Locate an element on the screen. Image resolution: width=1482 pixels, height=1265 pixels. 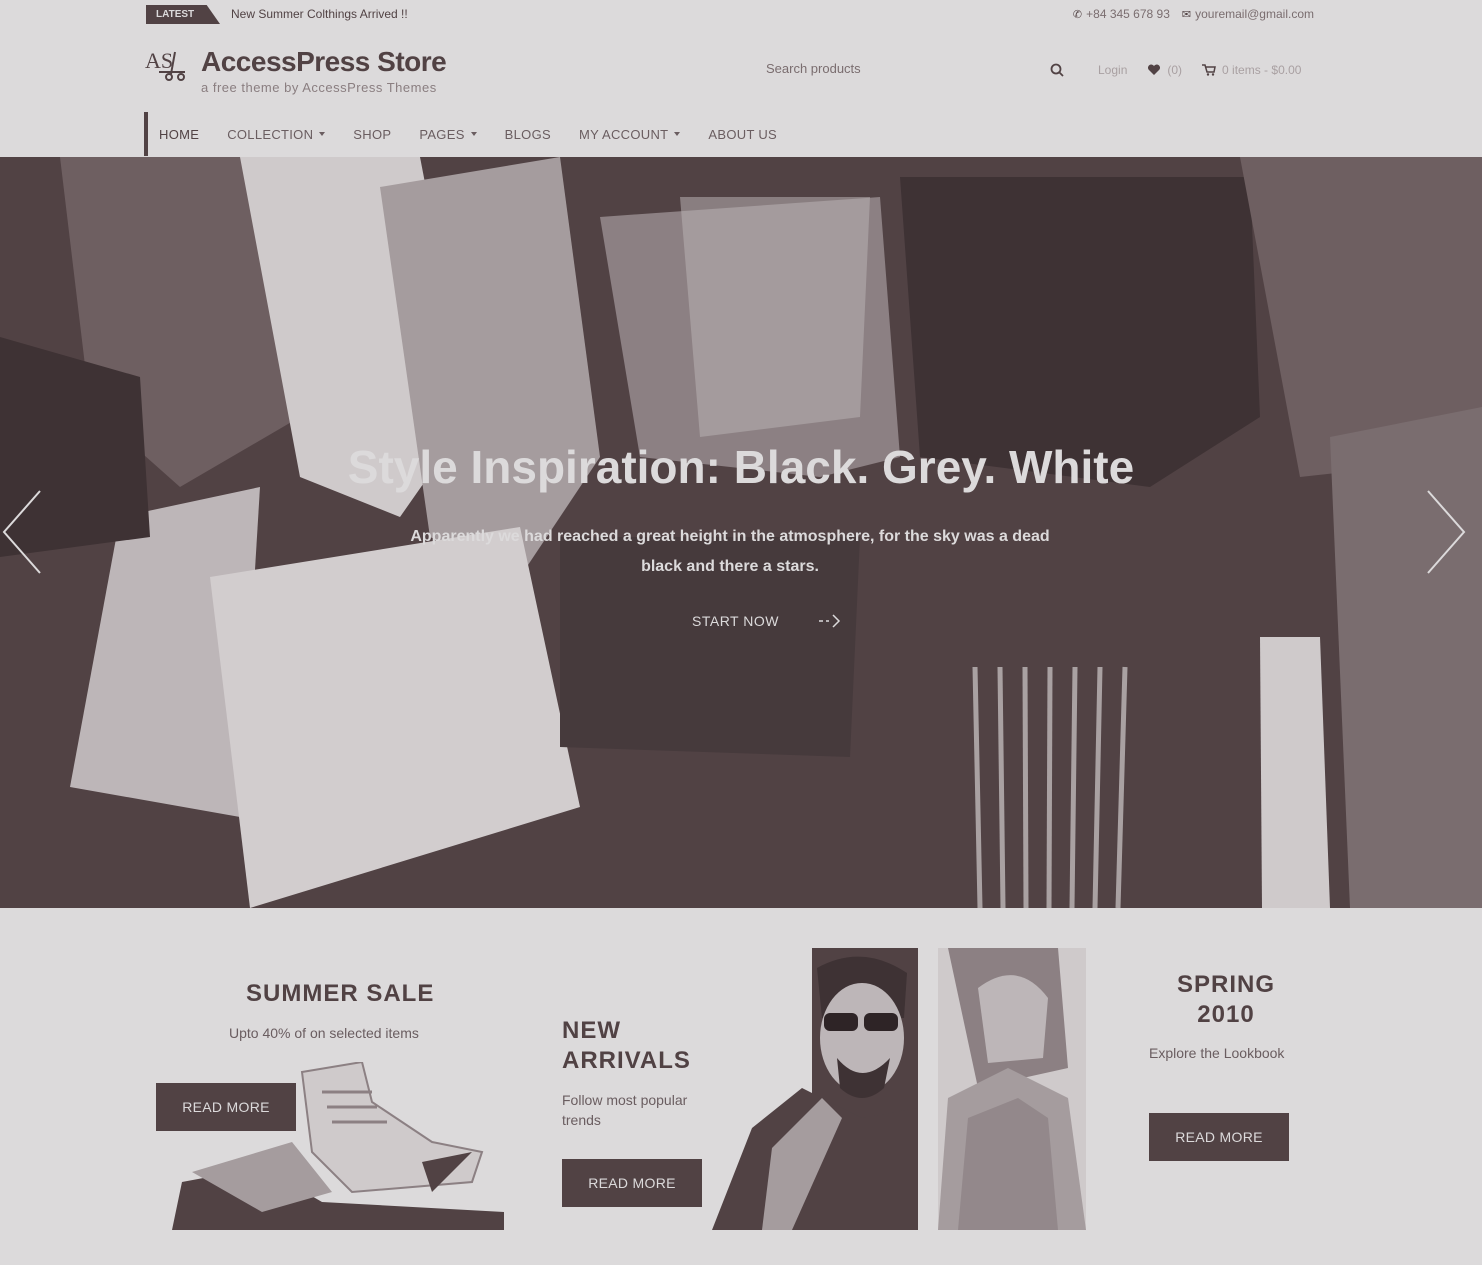
nav-label: BLOGS is located at coordinates (527, 134).